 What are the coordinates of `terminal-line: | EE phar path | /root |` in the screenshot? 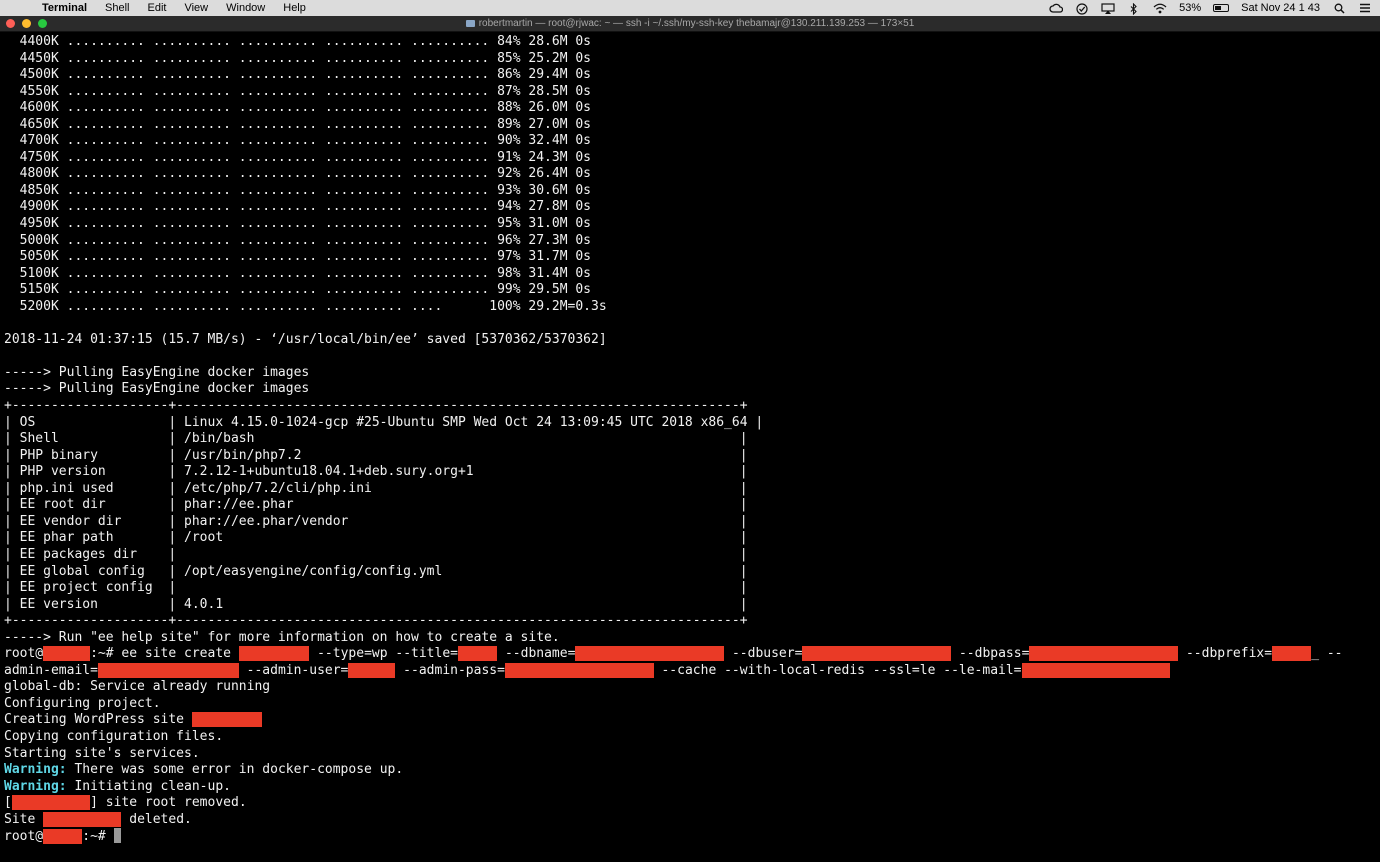 It's located at (690, 538).